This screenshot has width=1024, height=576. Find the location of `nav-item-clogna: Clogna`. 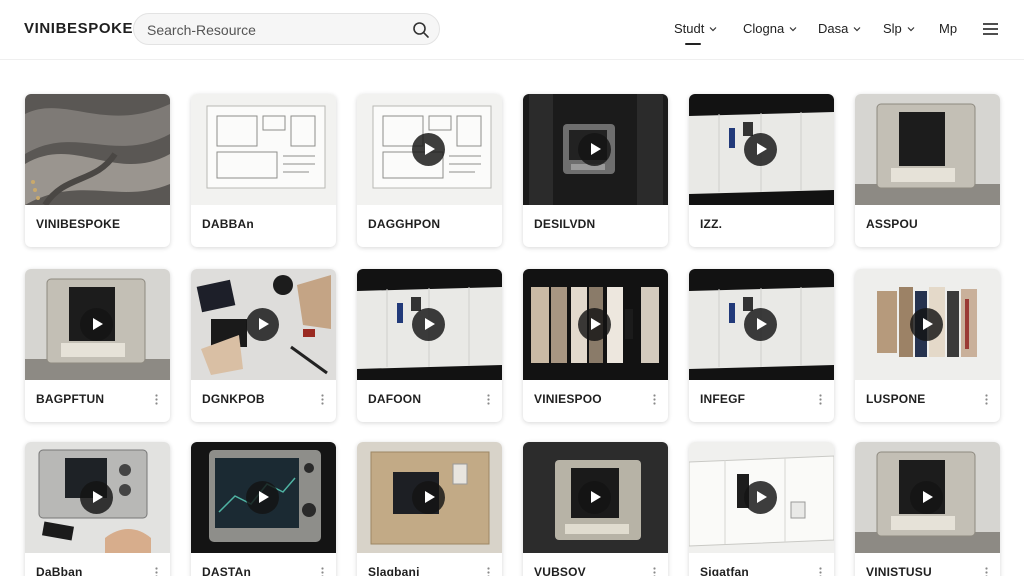

nav-item-clogna: Clogna is located at coordinates (770, 28).